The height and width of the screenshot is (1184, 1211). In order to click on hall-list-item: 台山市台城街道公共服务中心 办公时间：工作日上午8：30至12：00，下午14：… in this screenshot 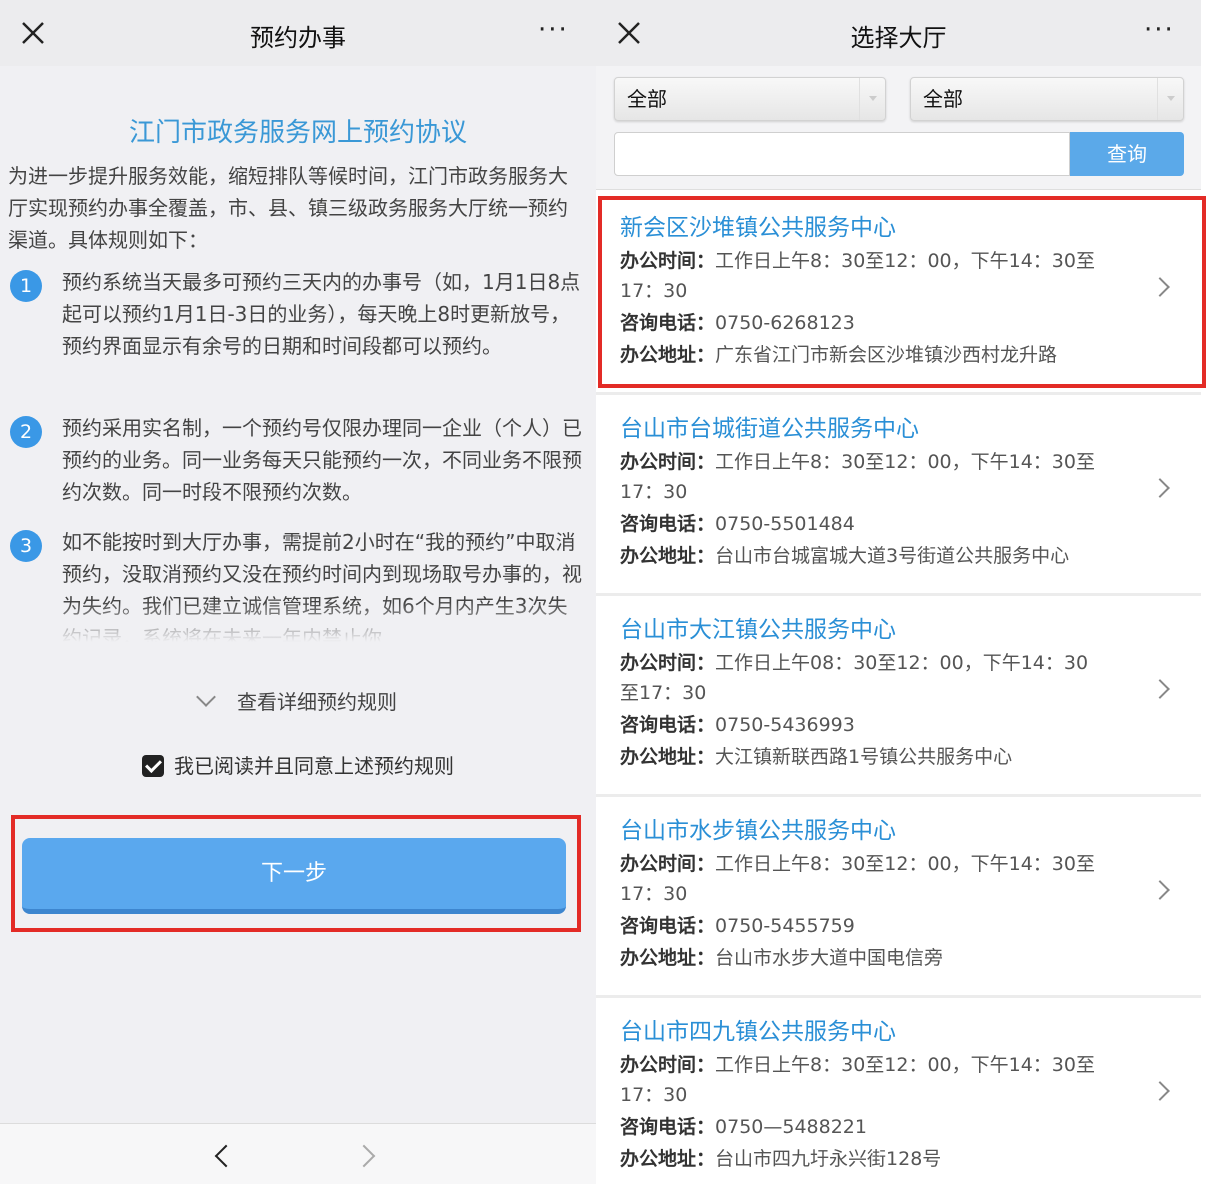, I will do `click(898, 495)`.